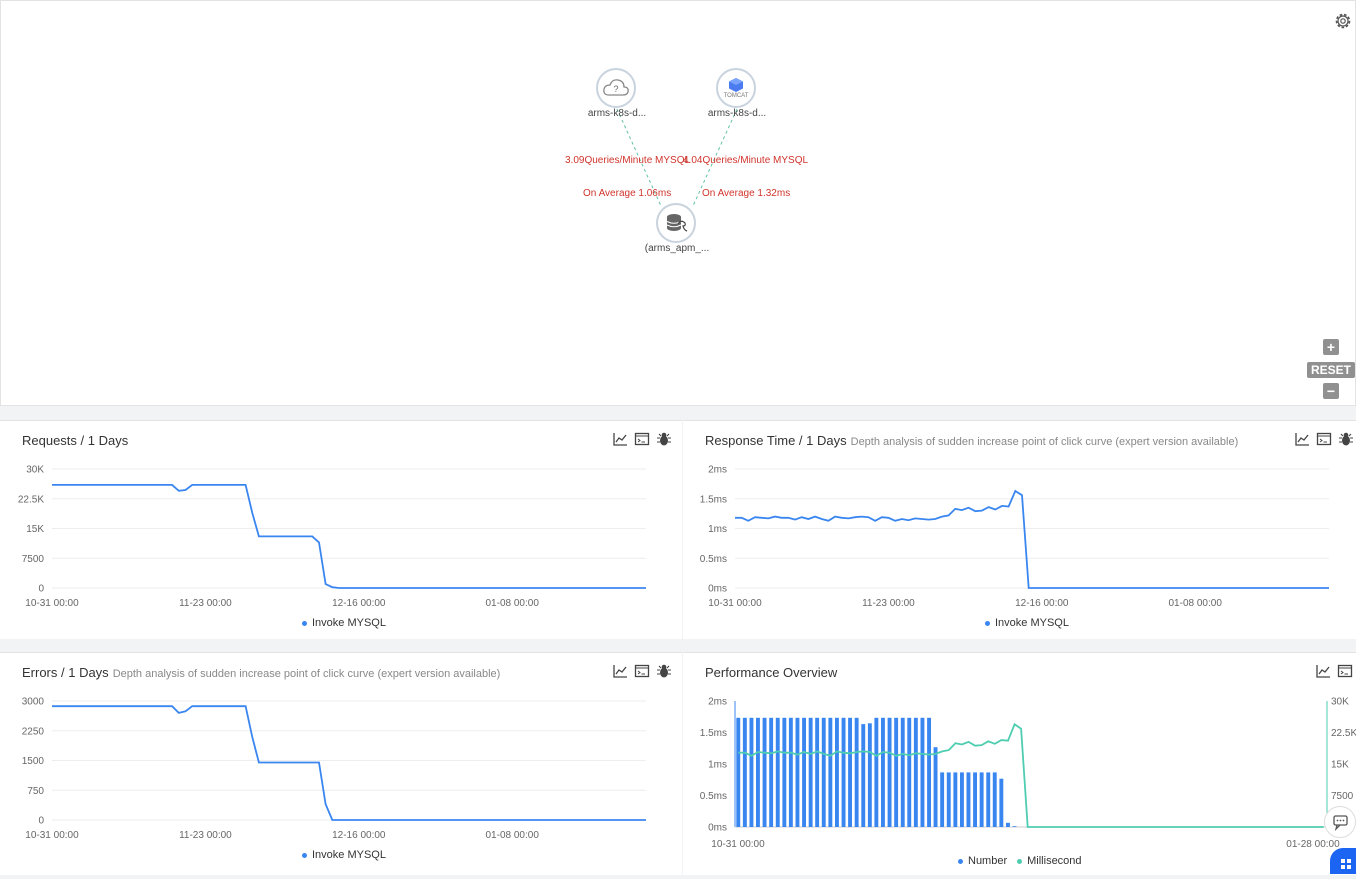 The image size is (1356, 879). Describe the element at coordinates (1031, 775) in the screenshot. I see `series-line-millisecond` at that location.